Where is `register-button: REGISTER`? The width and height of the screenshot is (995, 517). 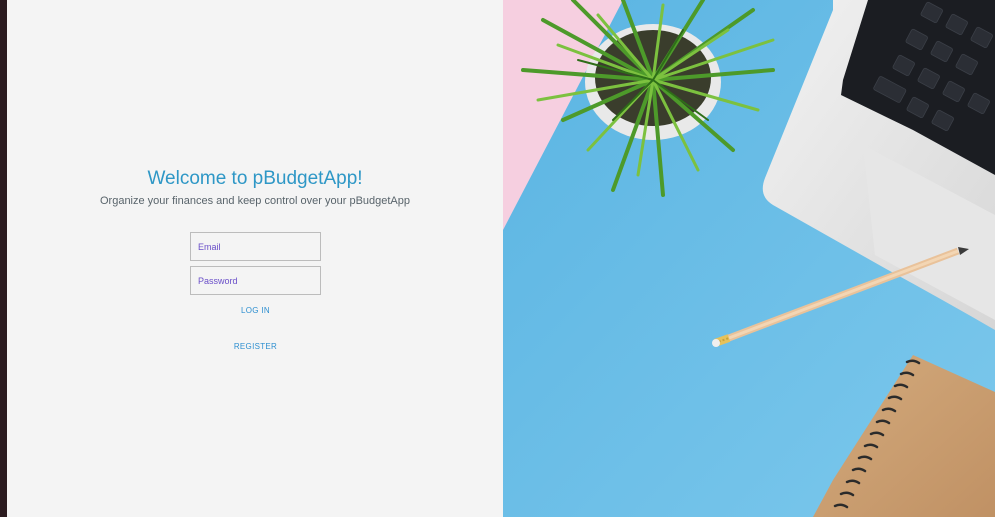 register-button: REGISTER is located at coordinates (255, 346).